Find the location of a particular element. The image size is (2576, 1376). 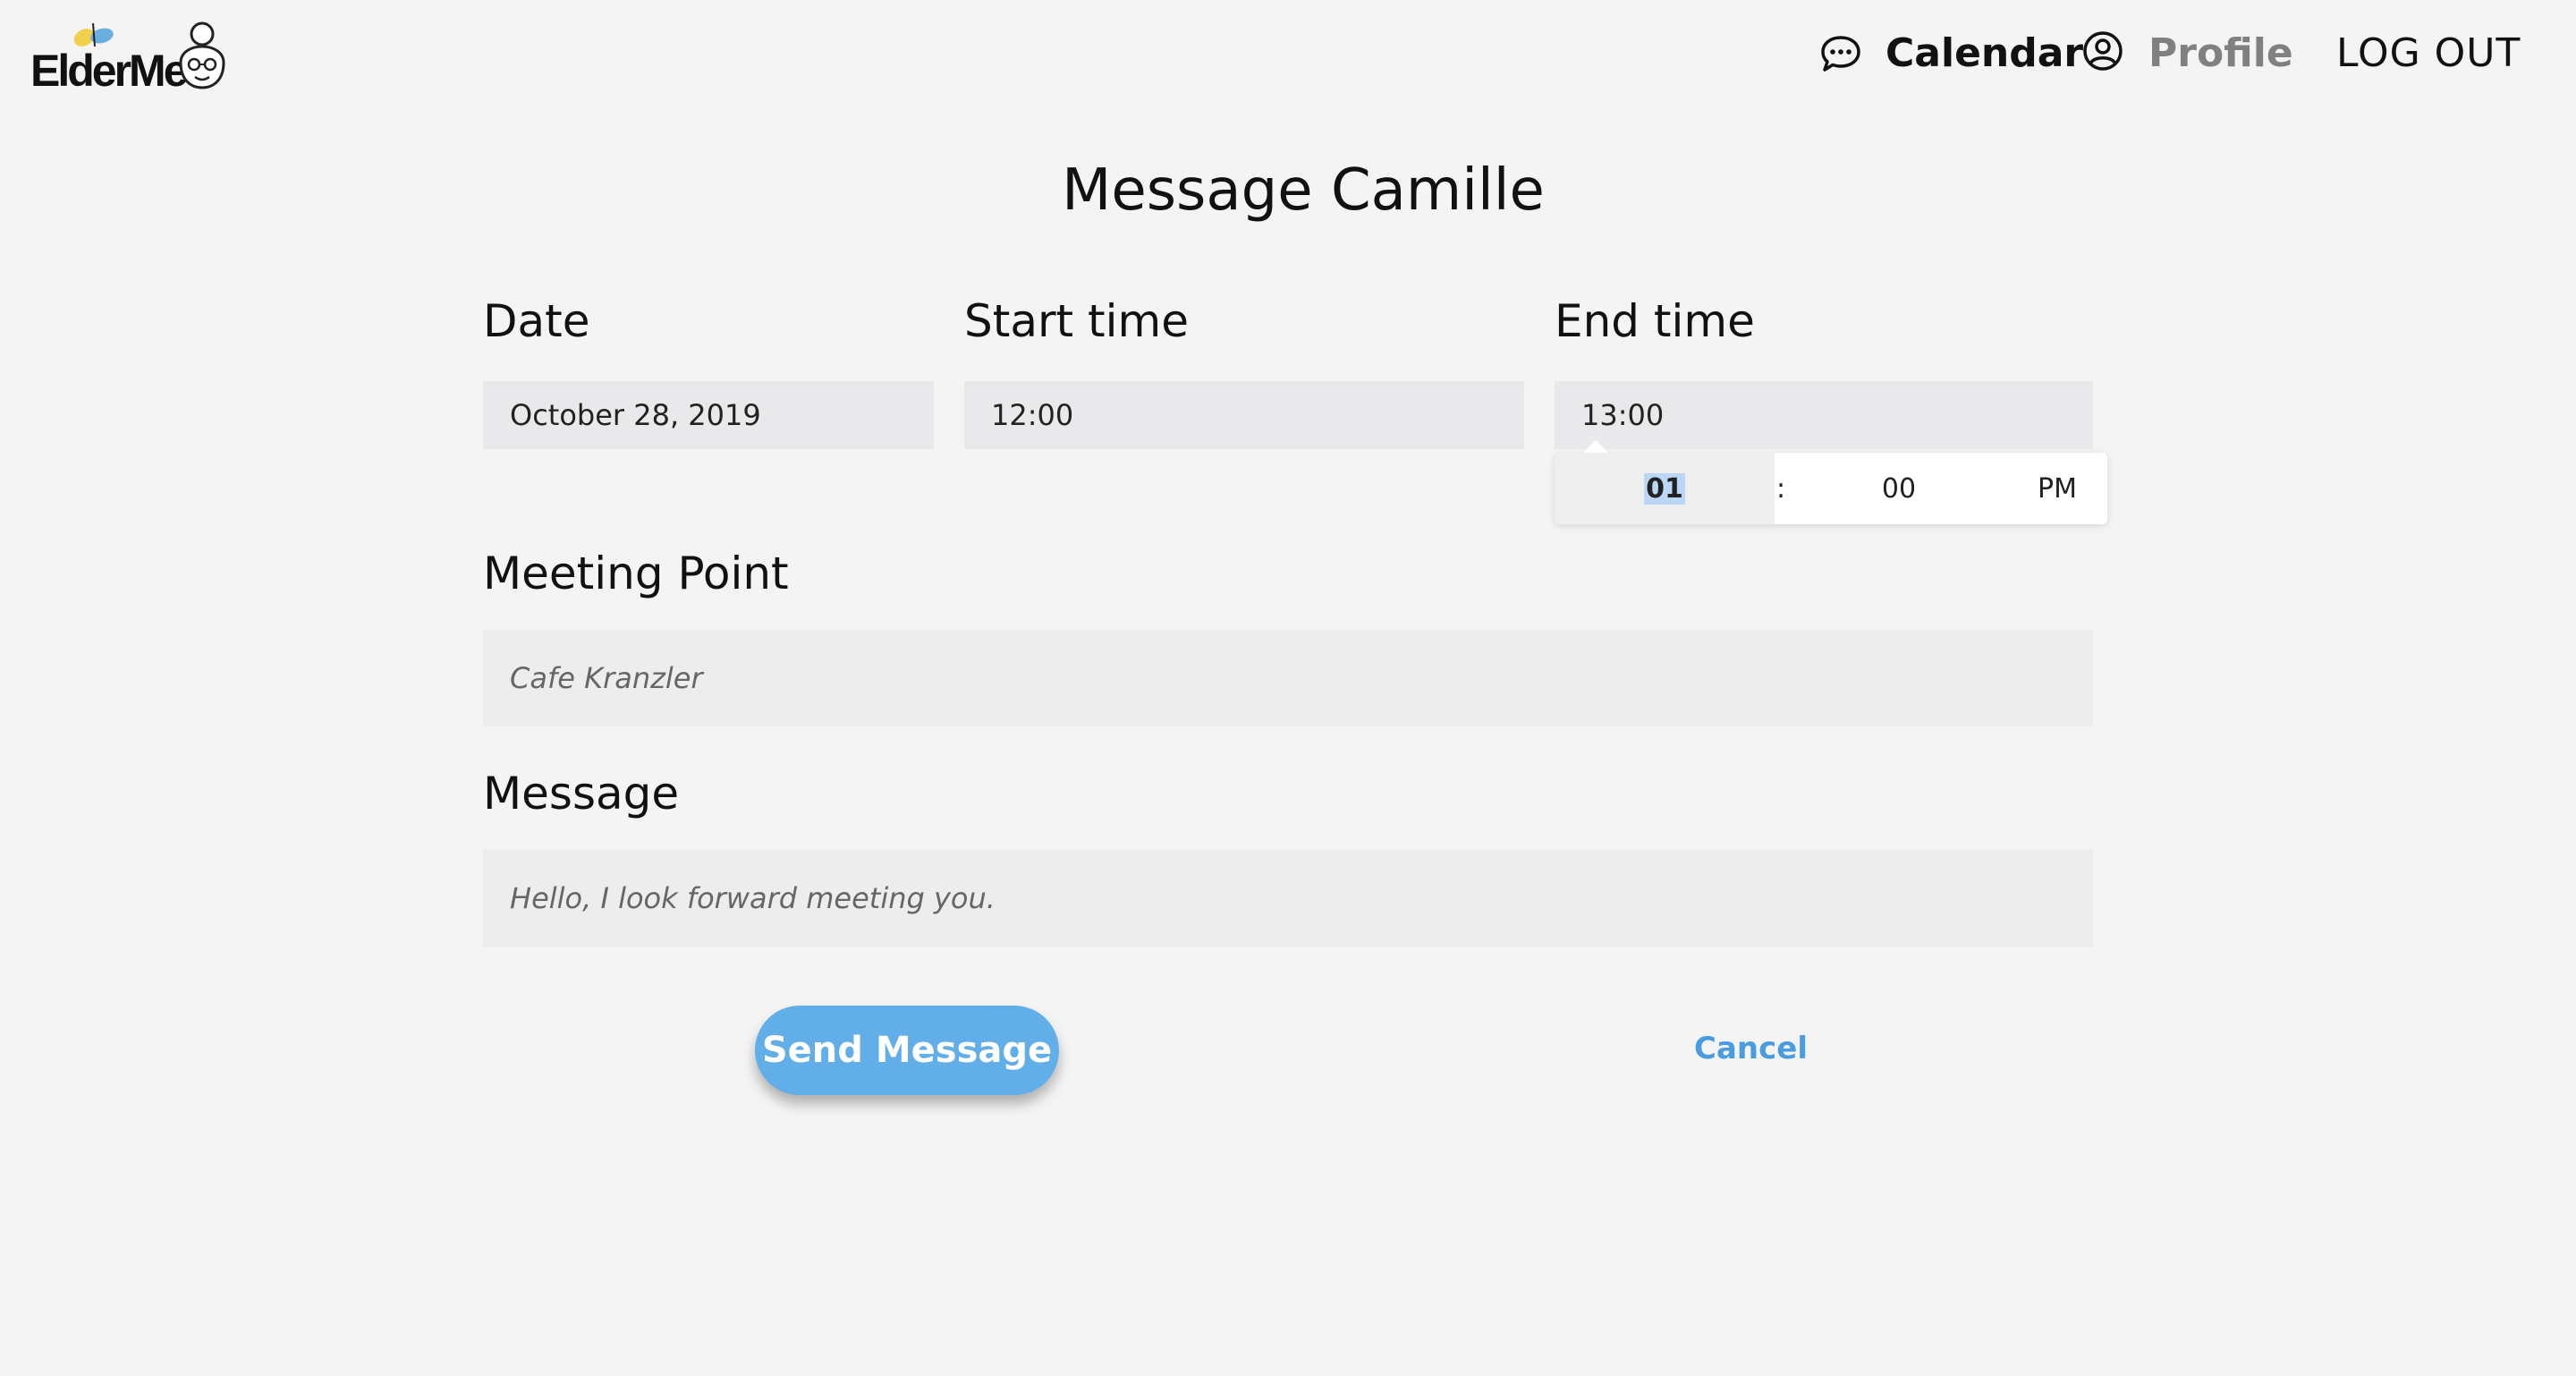

time-picker-popup: 01 : 00 PM is located at coordinates (1831, 481).